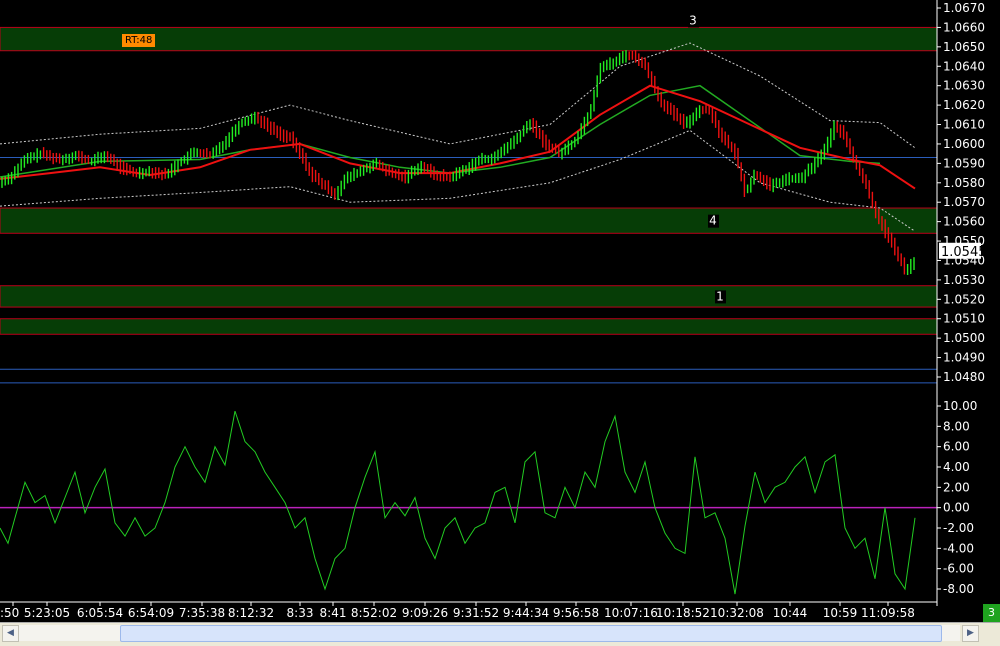 The width and height of the screenshot is (1000, 646). Describe the element at coordinates (964, 377) in the screenshot. I see `price-tick-label: 1.0480` at that location.